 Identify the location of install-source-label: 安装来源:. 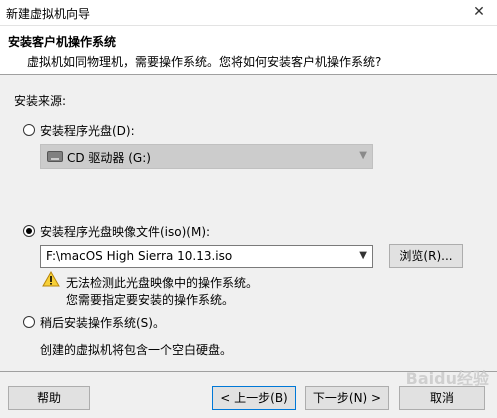
(40, 101).